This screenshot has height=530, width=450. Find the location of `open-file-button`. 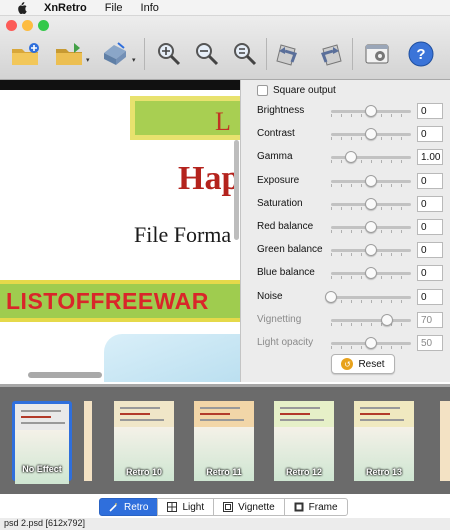

open-file-button is located at coordinates (25, 55).